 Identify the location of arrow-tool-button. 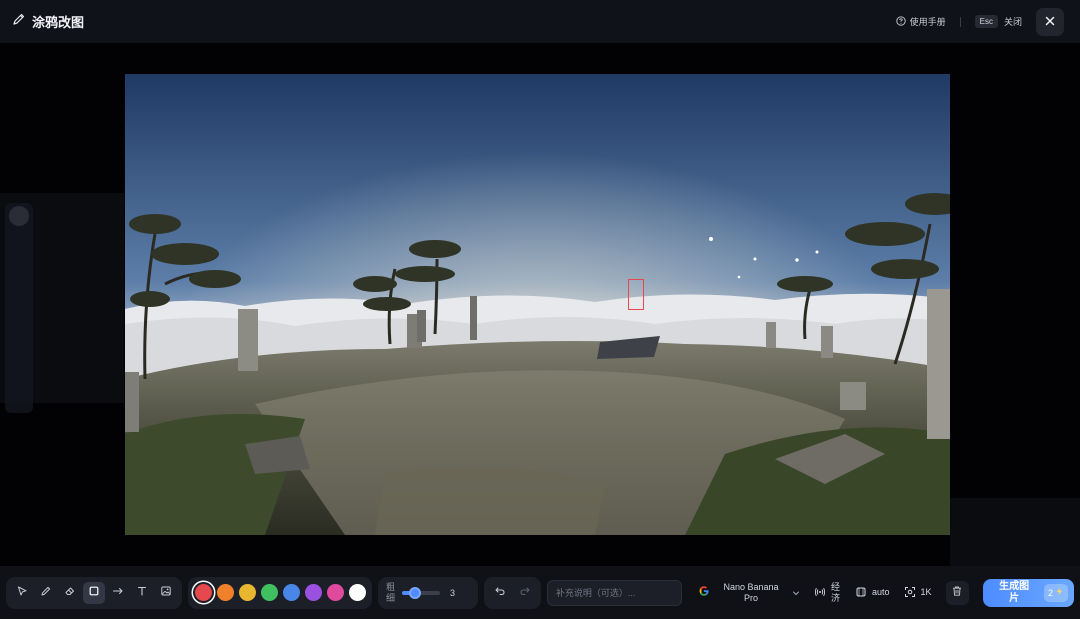
(118, 593).